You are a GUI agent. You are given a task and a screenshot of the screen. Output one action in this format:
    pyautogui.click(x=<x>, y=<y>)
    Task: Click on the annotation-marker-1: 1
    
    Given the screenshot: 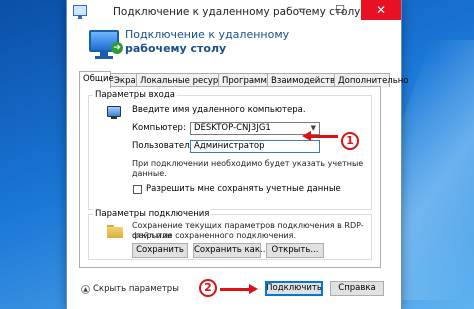 What is the action you would take?
    pyautogui.click(x=350, y=141)
    